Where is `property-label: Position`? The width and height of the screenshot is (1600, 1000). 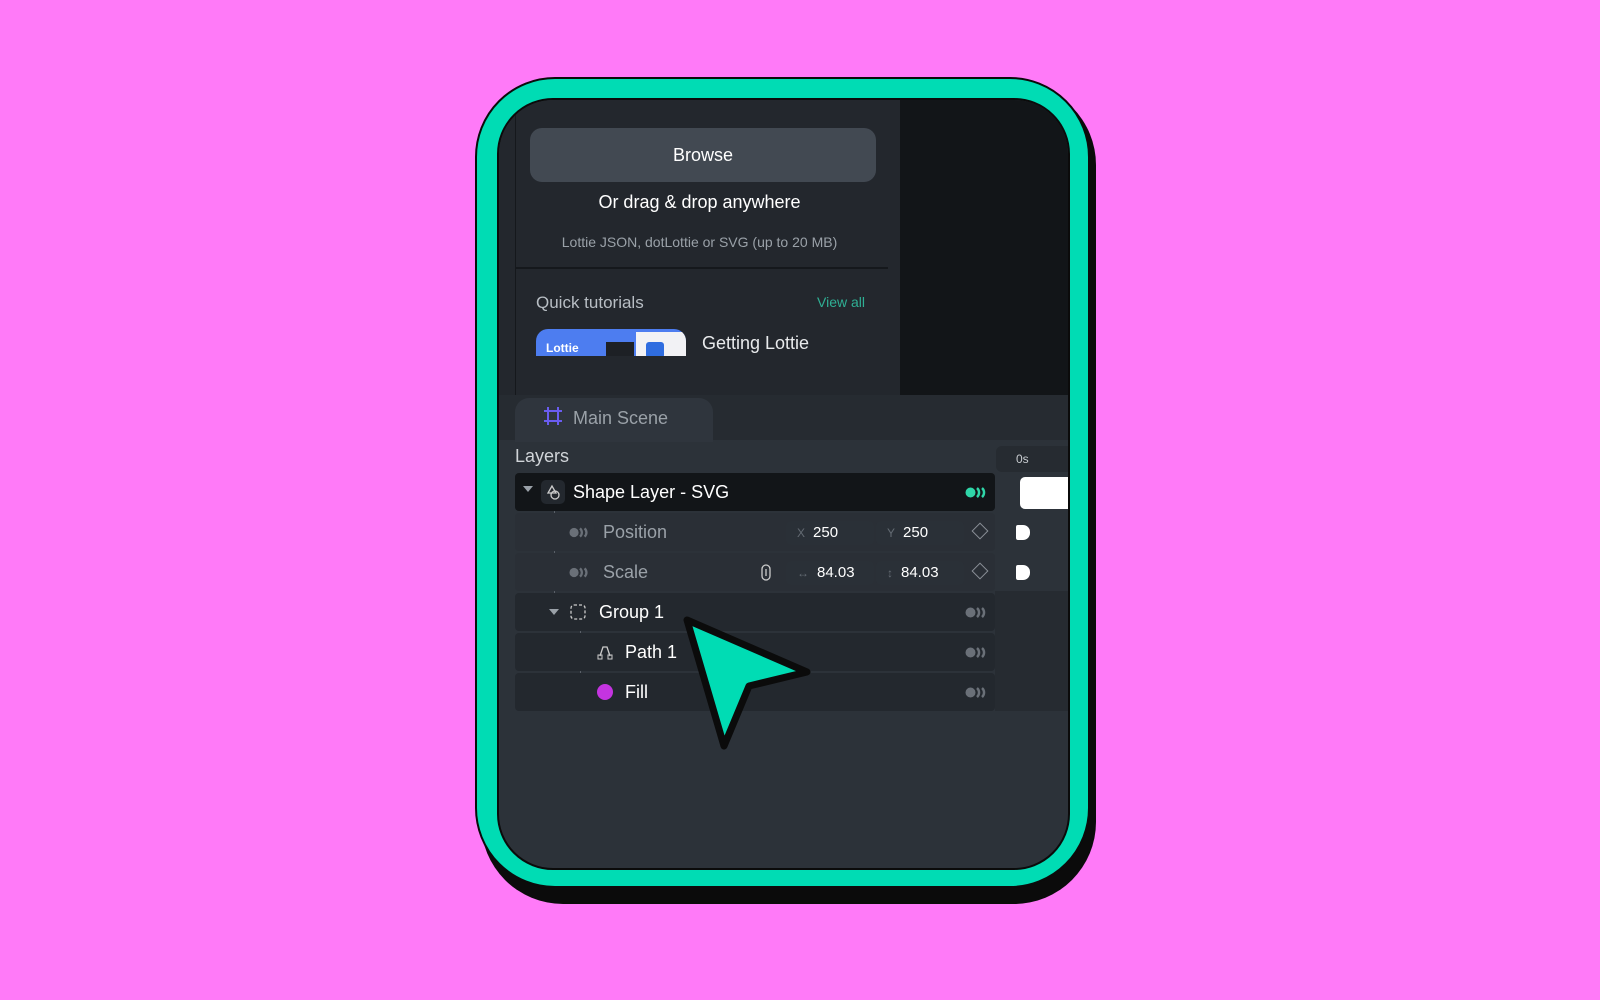 property-label: Position is located at coordinates (635, 532).